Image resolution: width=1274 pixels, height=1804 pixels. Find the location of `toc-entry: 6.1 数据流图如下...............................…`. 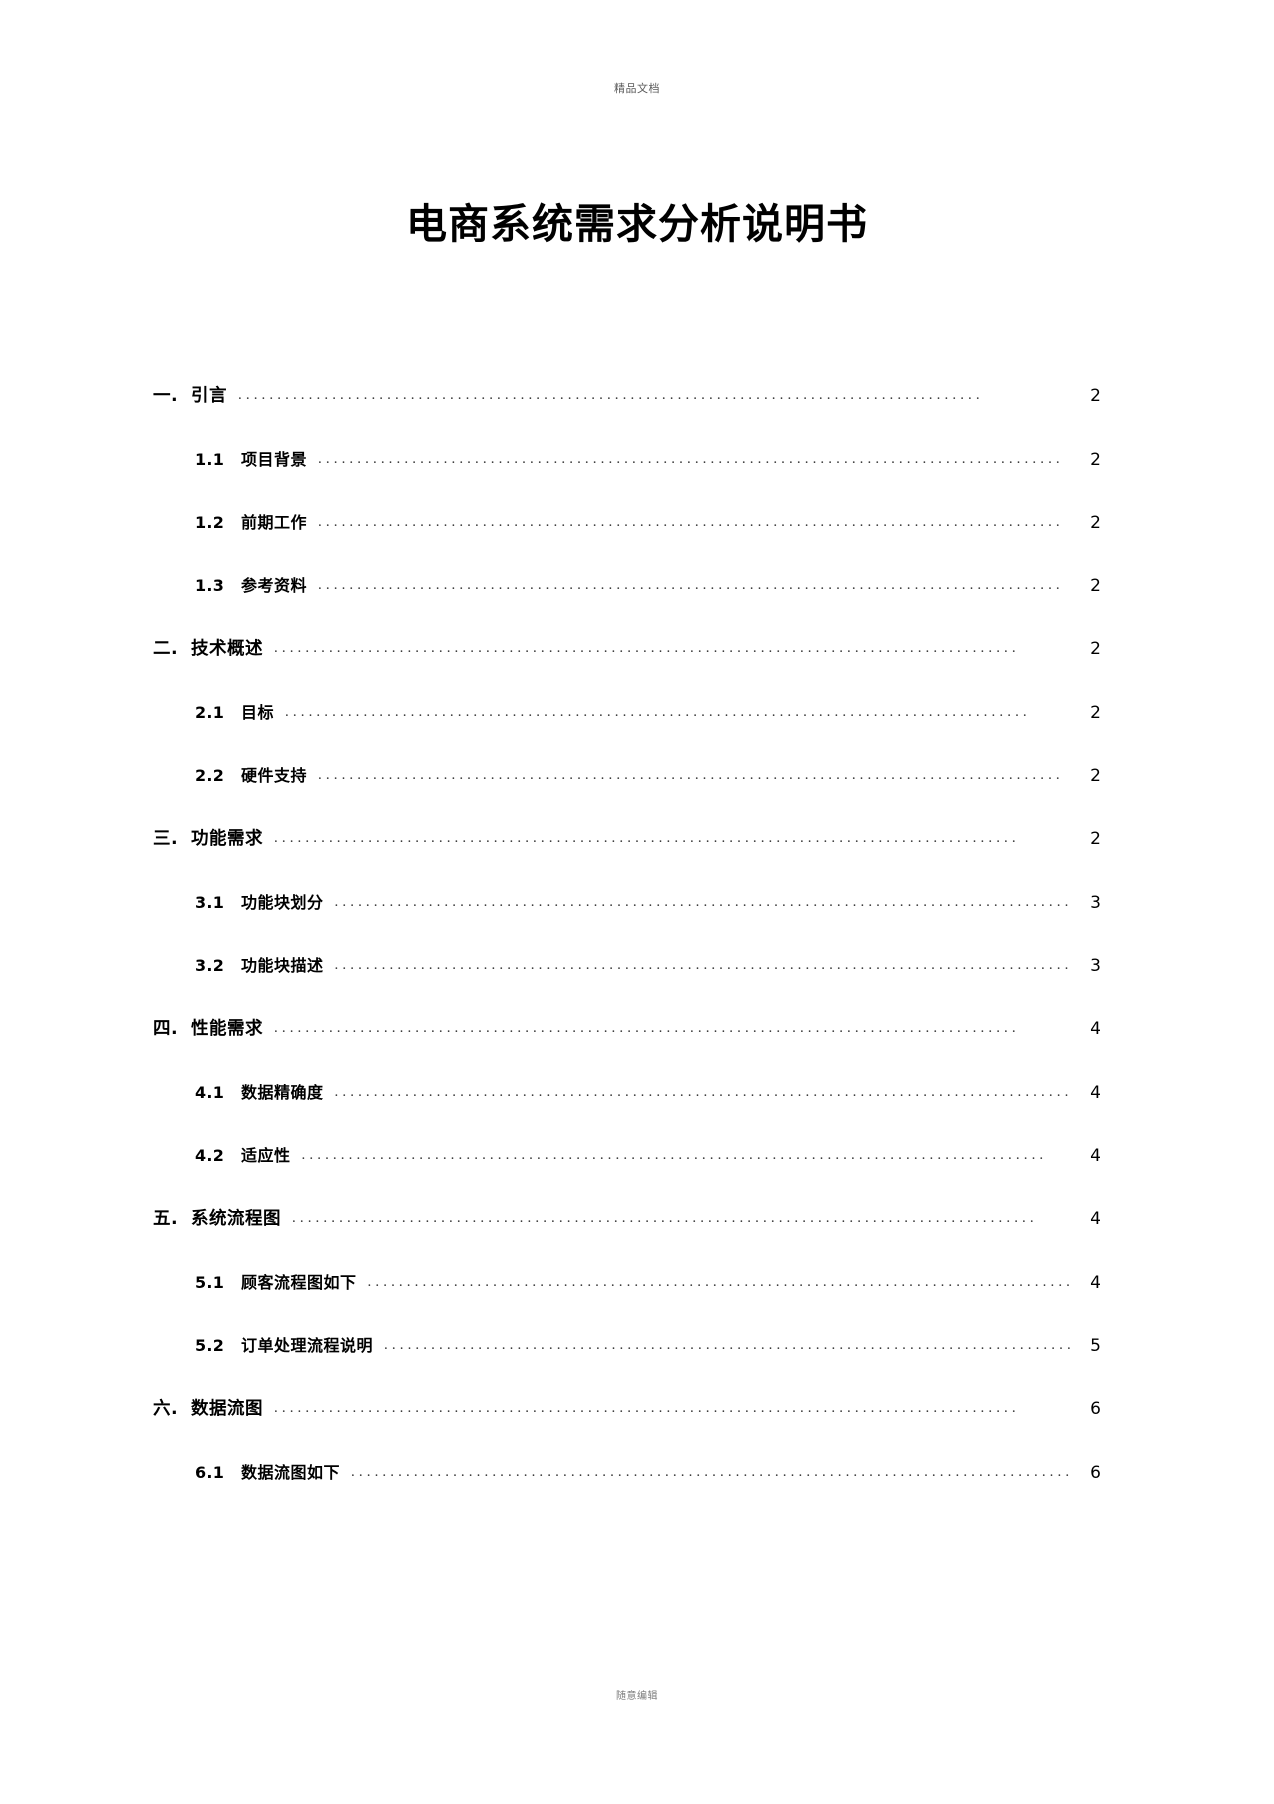

toc-entry: 6.1 数据流图如下...............................… is located at coordinates (627, 1490).